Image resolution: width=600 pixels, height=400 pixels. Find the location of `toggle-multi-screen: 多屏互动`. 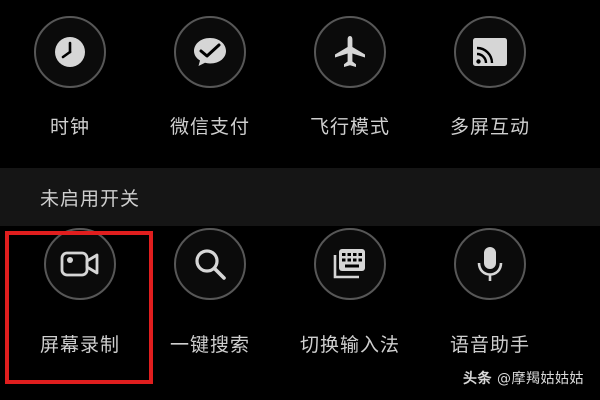

toggle-multi-screen: 多屏互动 is located at coordinates (490, 77).